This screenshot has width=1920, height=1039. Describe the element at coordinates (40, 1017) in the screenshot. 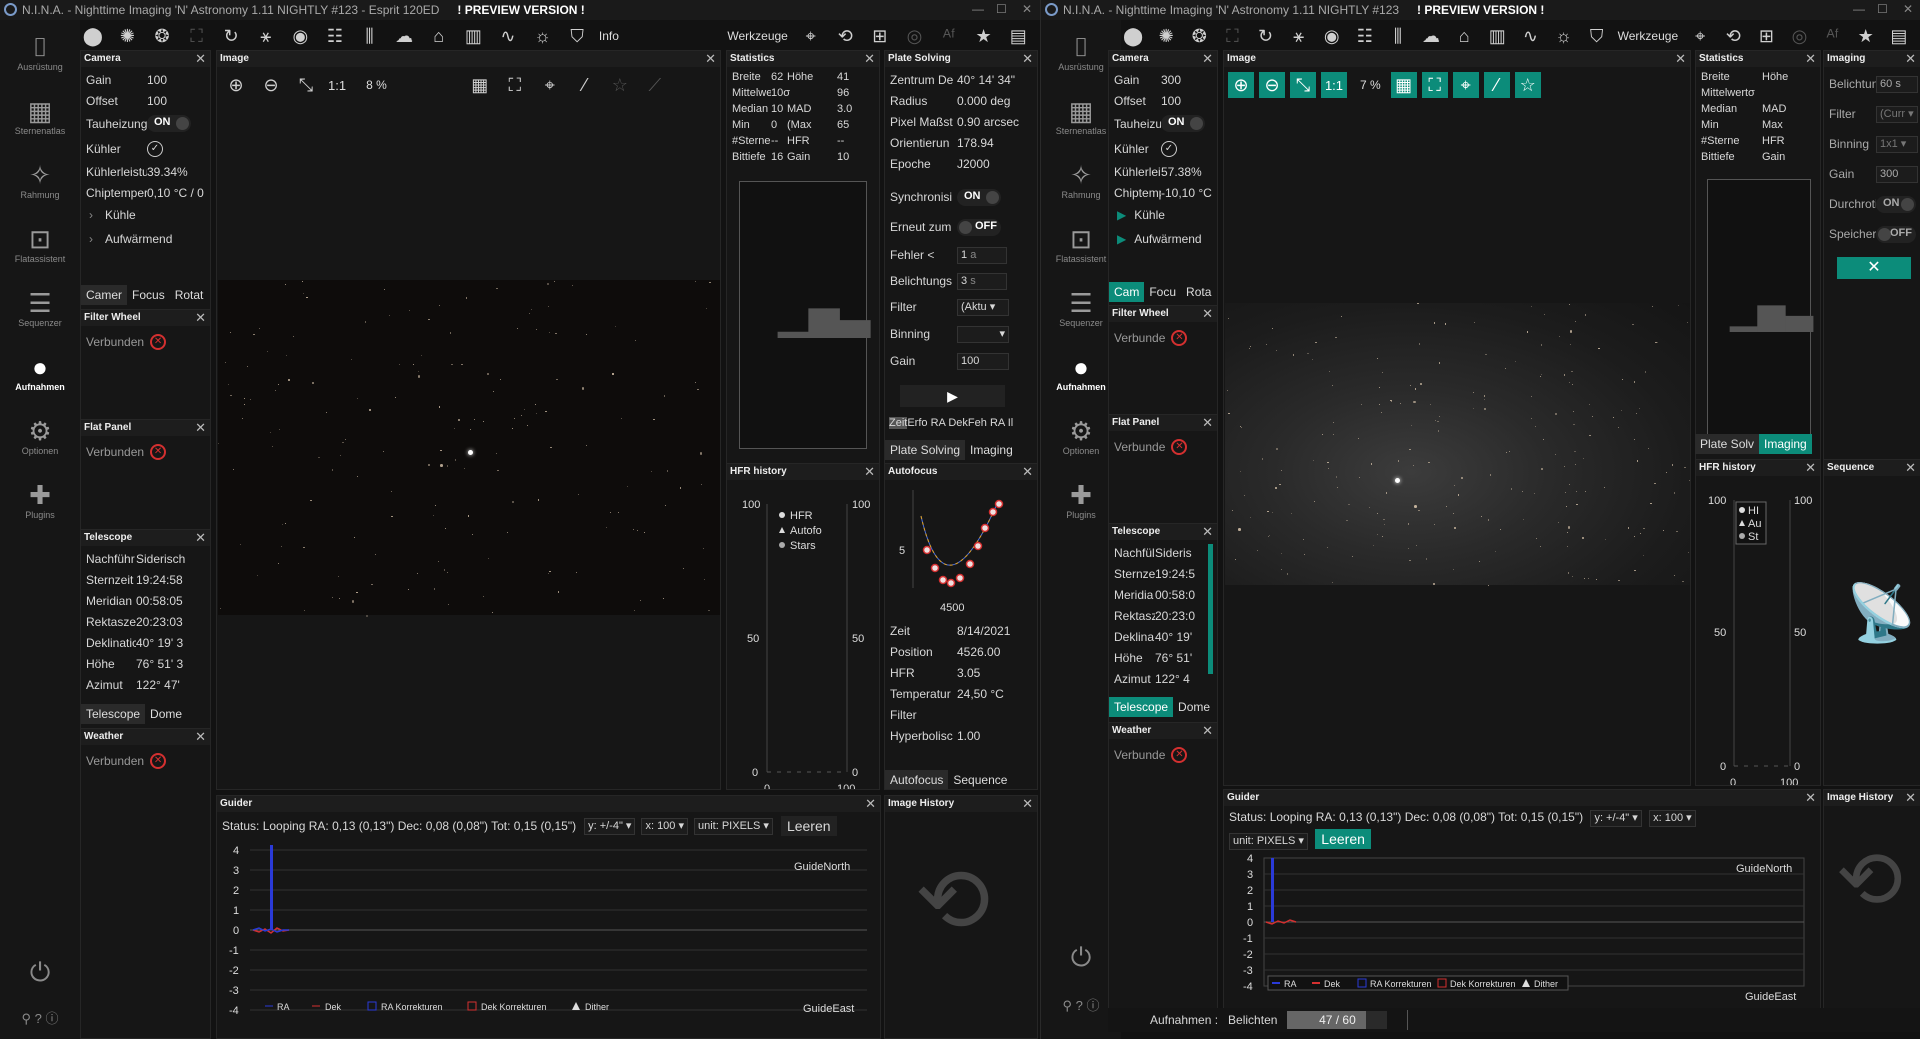

I see `help-icons: ⚲ ? ⓘ` at that location.